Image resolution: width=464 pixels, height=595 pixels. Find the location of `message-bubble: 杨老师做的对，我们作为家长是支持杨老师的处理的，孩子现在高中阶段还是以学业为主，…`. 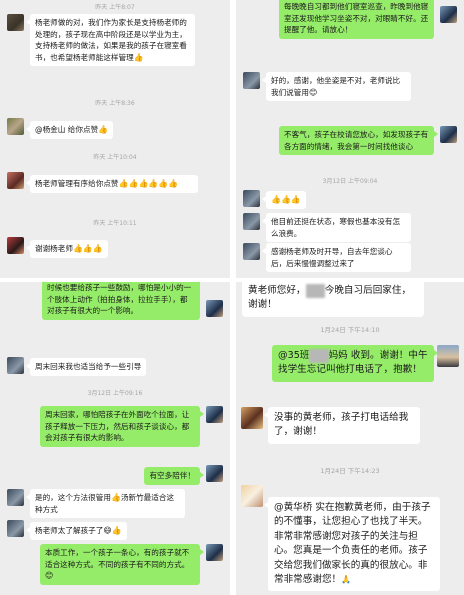

message-bubble: 杨老师做的对，我们作为家长是支持杨老师的处理的，孩子现在高中阶段还是以学业为主，… is located at coordinates (110, 40).